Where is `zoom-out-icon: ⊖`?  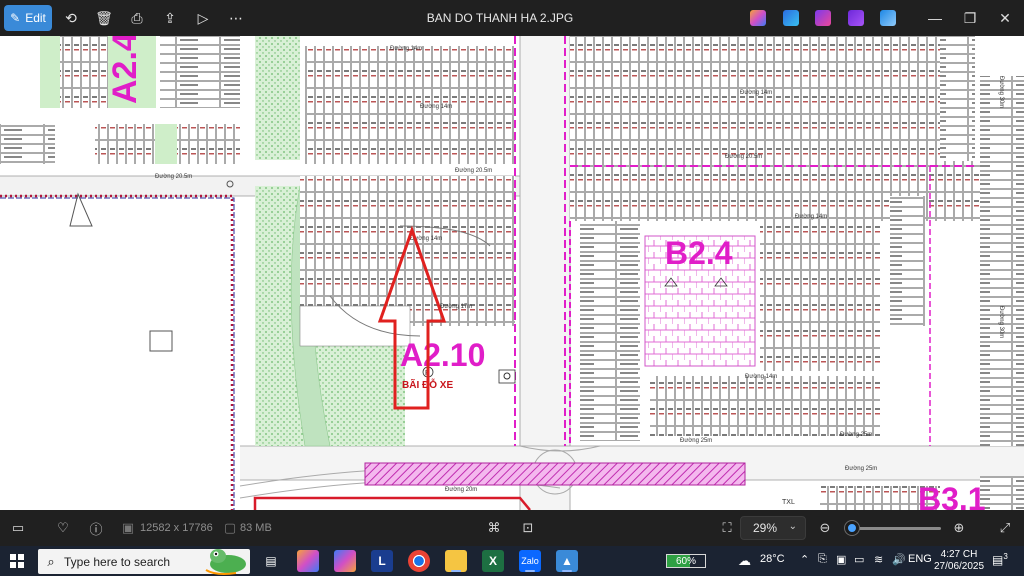
zoom-out-icon: ⊖ is located at coordinates (825, 528).